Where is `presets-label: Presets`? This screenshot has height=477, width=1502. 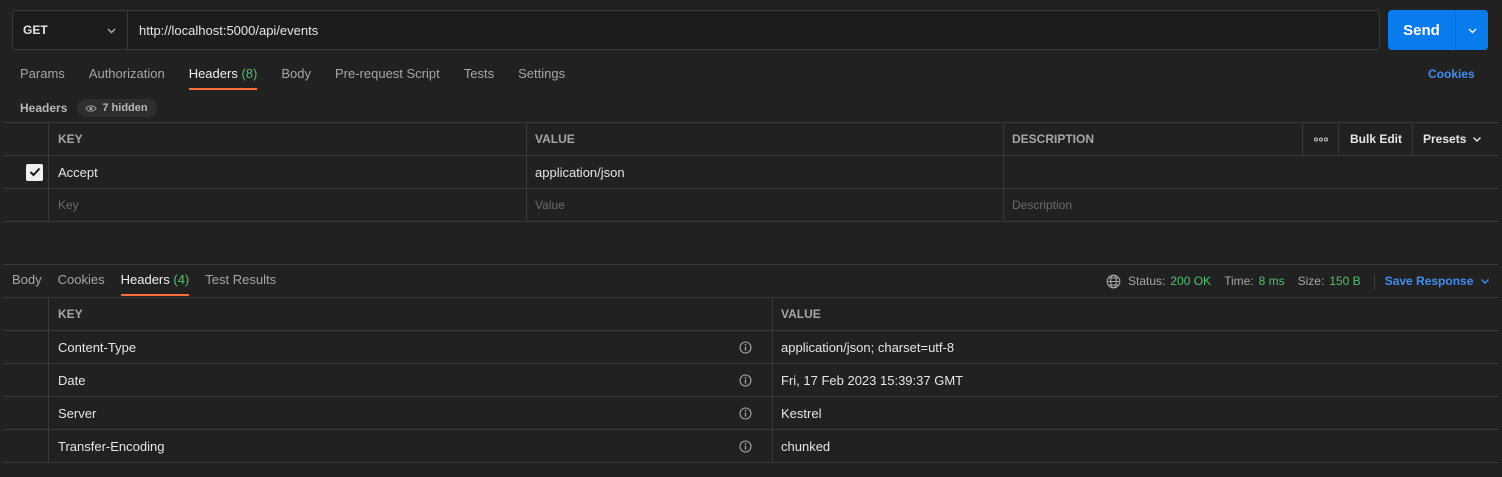
presets-label: Presets is located at coordinates (1445, 139).